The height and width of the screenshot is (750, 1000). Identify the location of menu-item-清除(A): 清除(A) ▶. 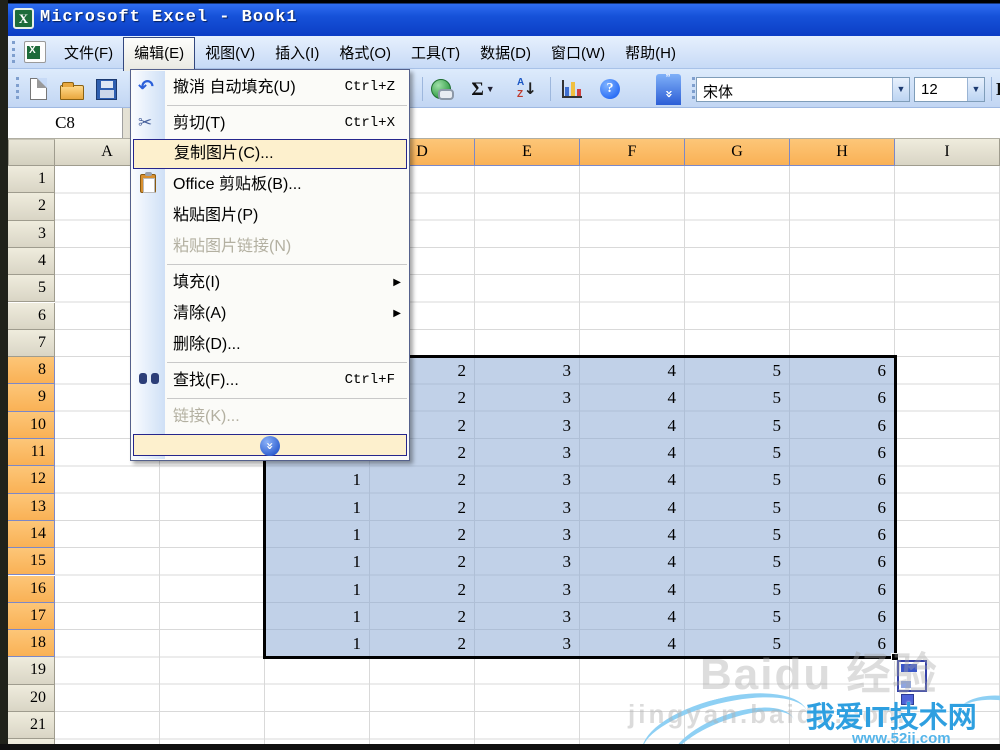
(270, 313).